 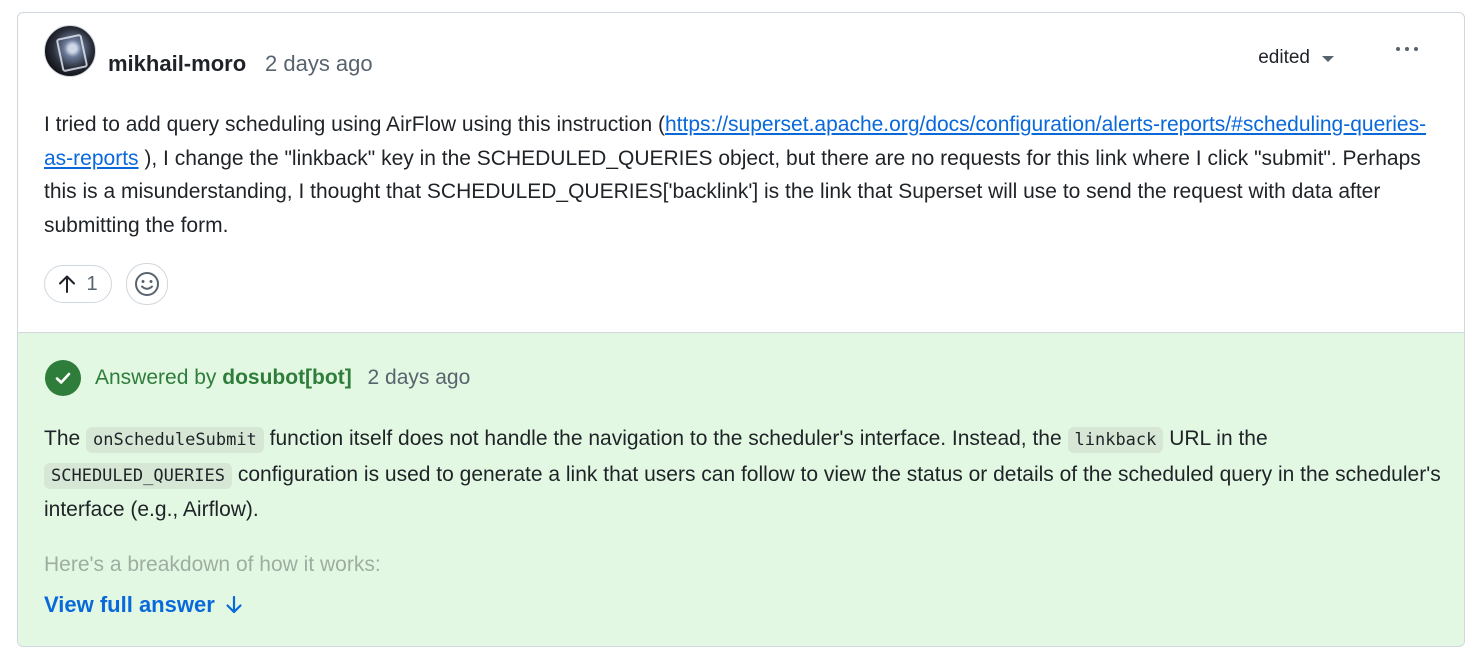 I want to click on avatar, so click(x=70, y=51).